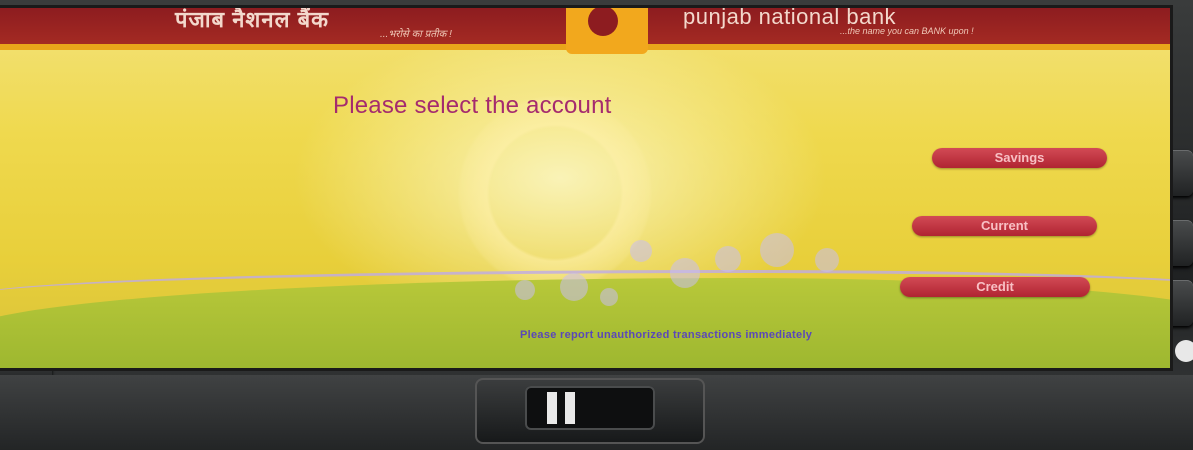 This screenshot has height=450, width=1193. Describe the element at coordinates (590, 408) in the screenshot. I see `card-slot` at that location.